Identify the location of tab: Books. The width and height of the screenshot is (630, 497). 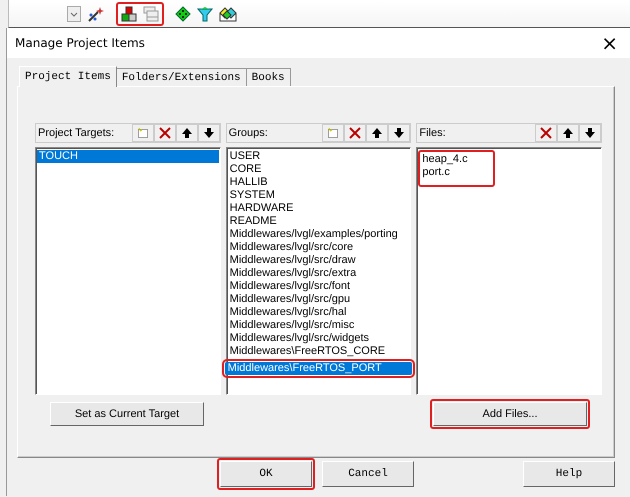
(268, 77).